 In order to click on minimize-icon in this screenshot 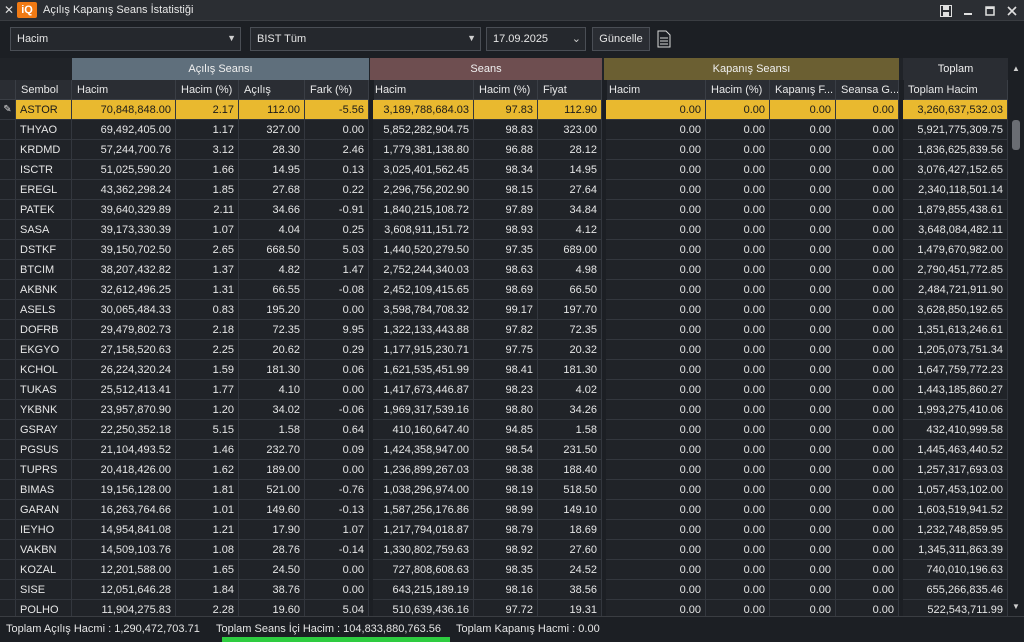, I will do `click(968, 11)`.